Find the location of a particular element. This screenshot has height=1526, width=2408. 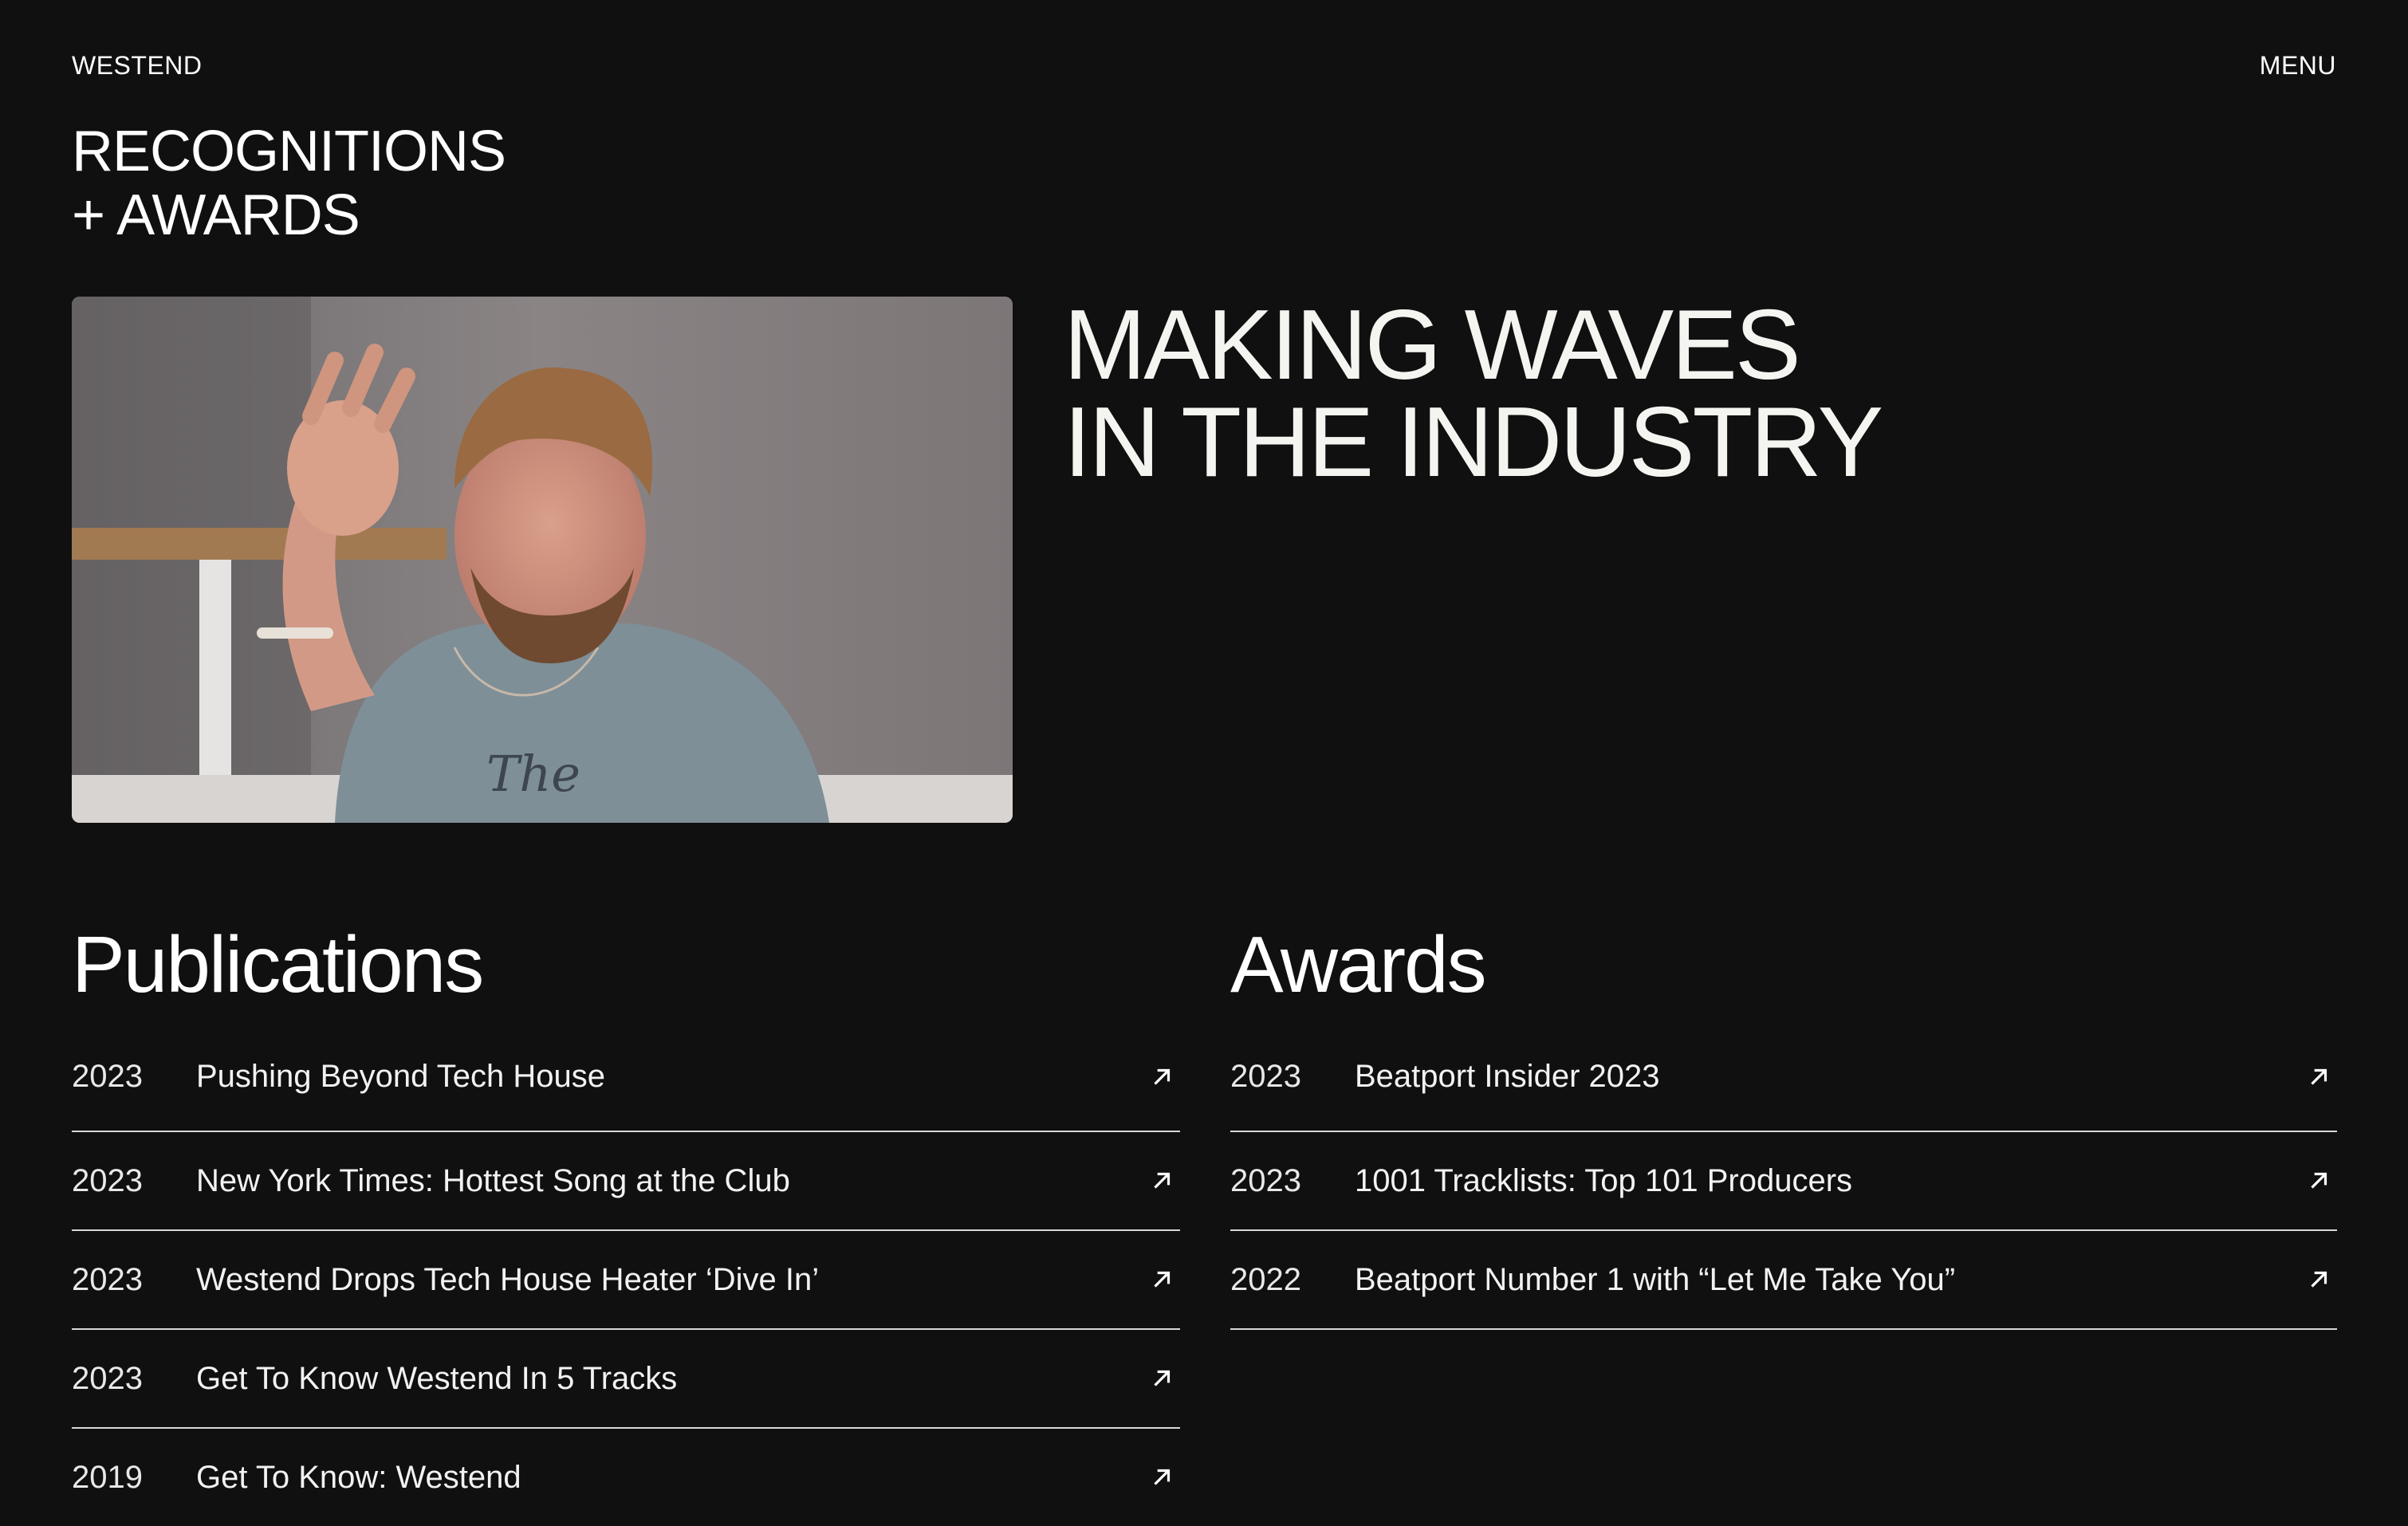

hero-headline: MAKING WAVES IN THE INDUSTRY is located at coordinates (1473, 394).